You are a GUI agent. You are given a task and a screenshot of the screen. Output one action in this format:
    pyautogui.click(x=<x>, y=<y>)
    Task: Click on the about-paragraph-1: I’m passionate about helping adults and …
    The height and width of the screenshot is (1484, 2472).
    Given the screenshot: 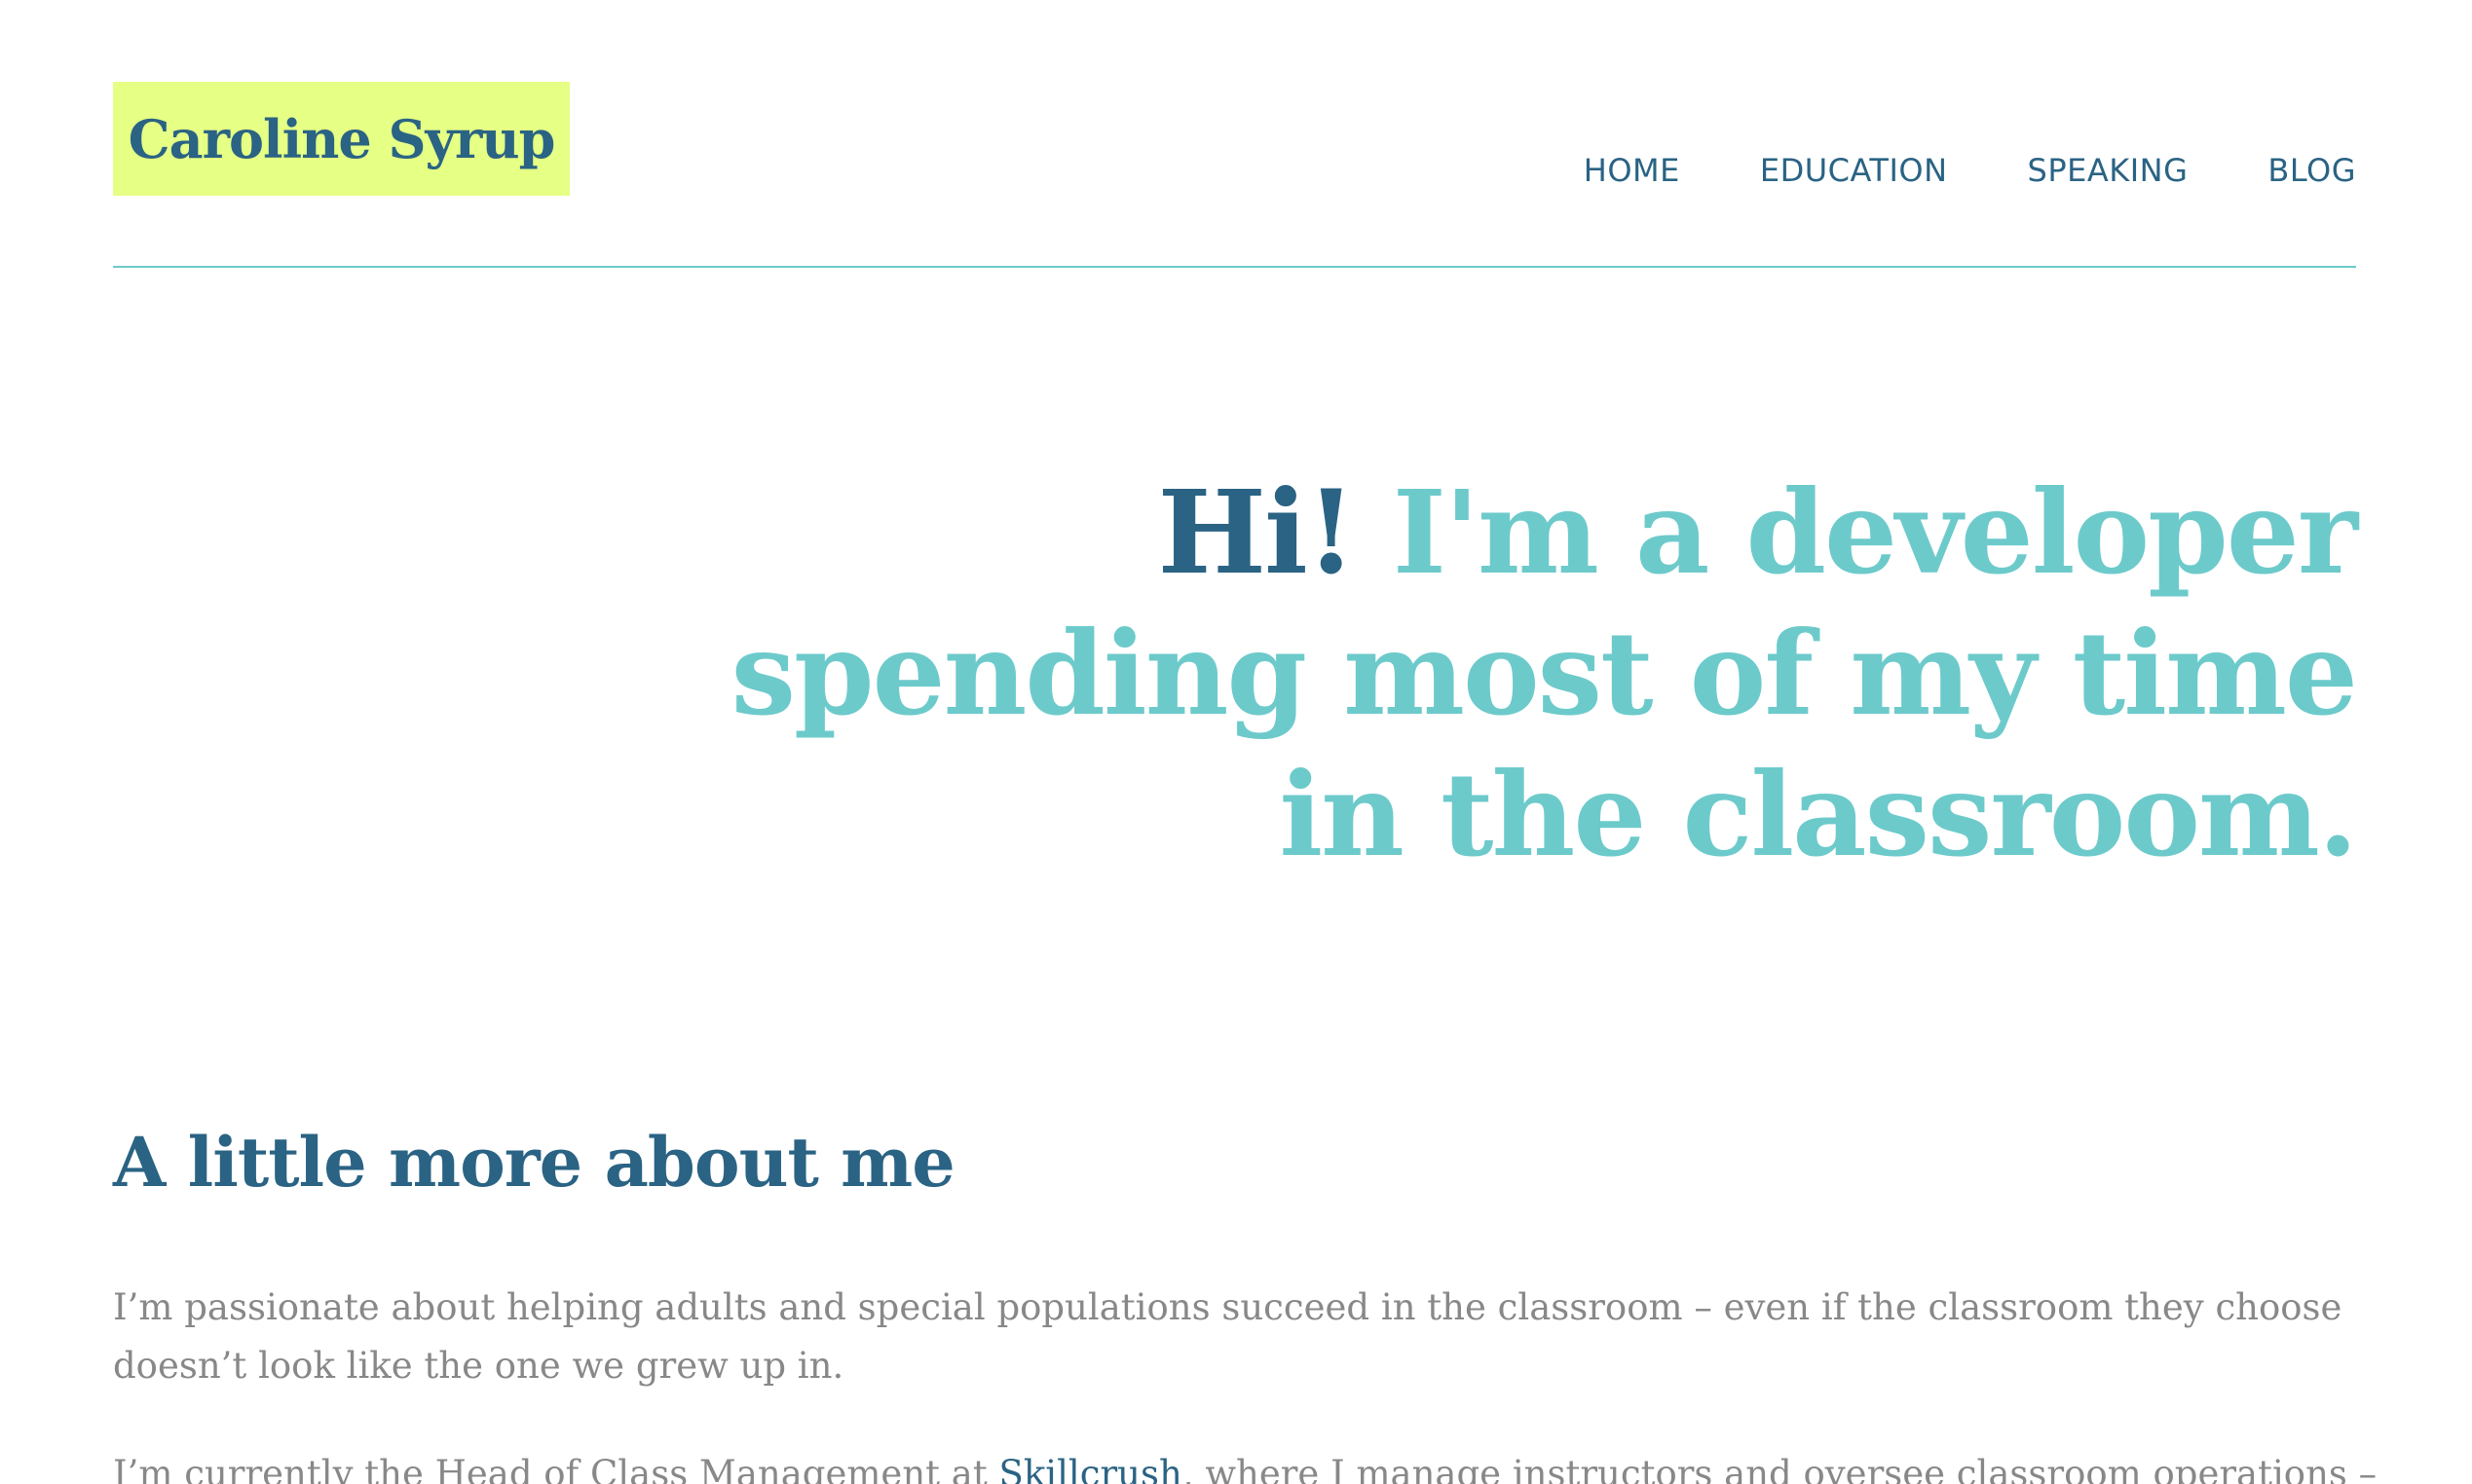 What is the action you would take?
    pyautogui.click(x=1227, y=1336)
    